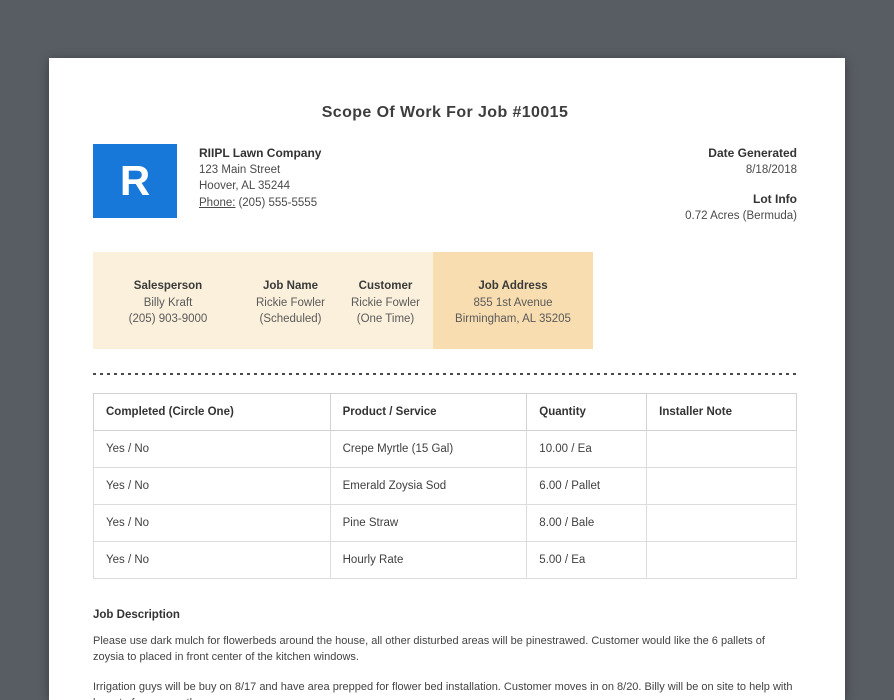  Describe the element at coordinates (775, 199) in the screenshot. I see `lot-info-label: Lot Info` at that location.